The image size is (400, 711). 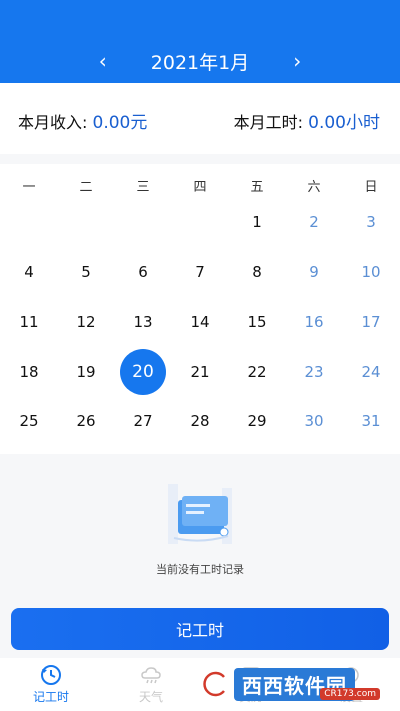 I want to click on weekday-header: 一二三四五六日, so click(x=200, y=187).